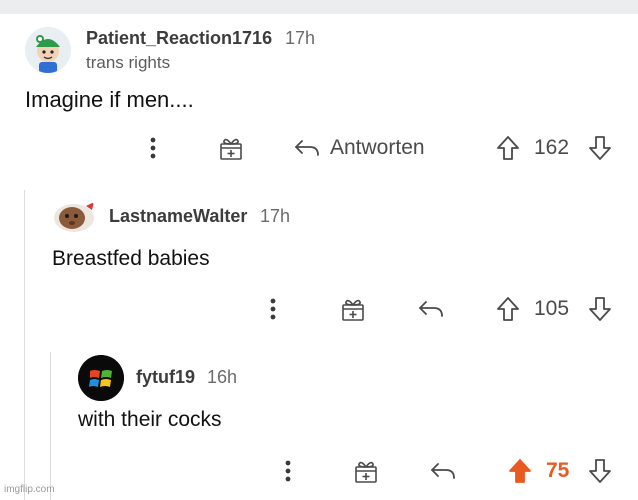 This screenshot has height=500, width=638. I want to click on username: LastnameWalter, so click(178, 216).